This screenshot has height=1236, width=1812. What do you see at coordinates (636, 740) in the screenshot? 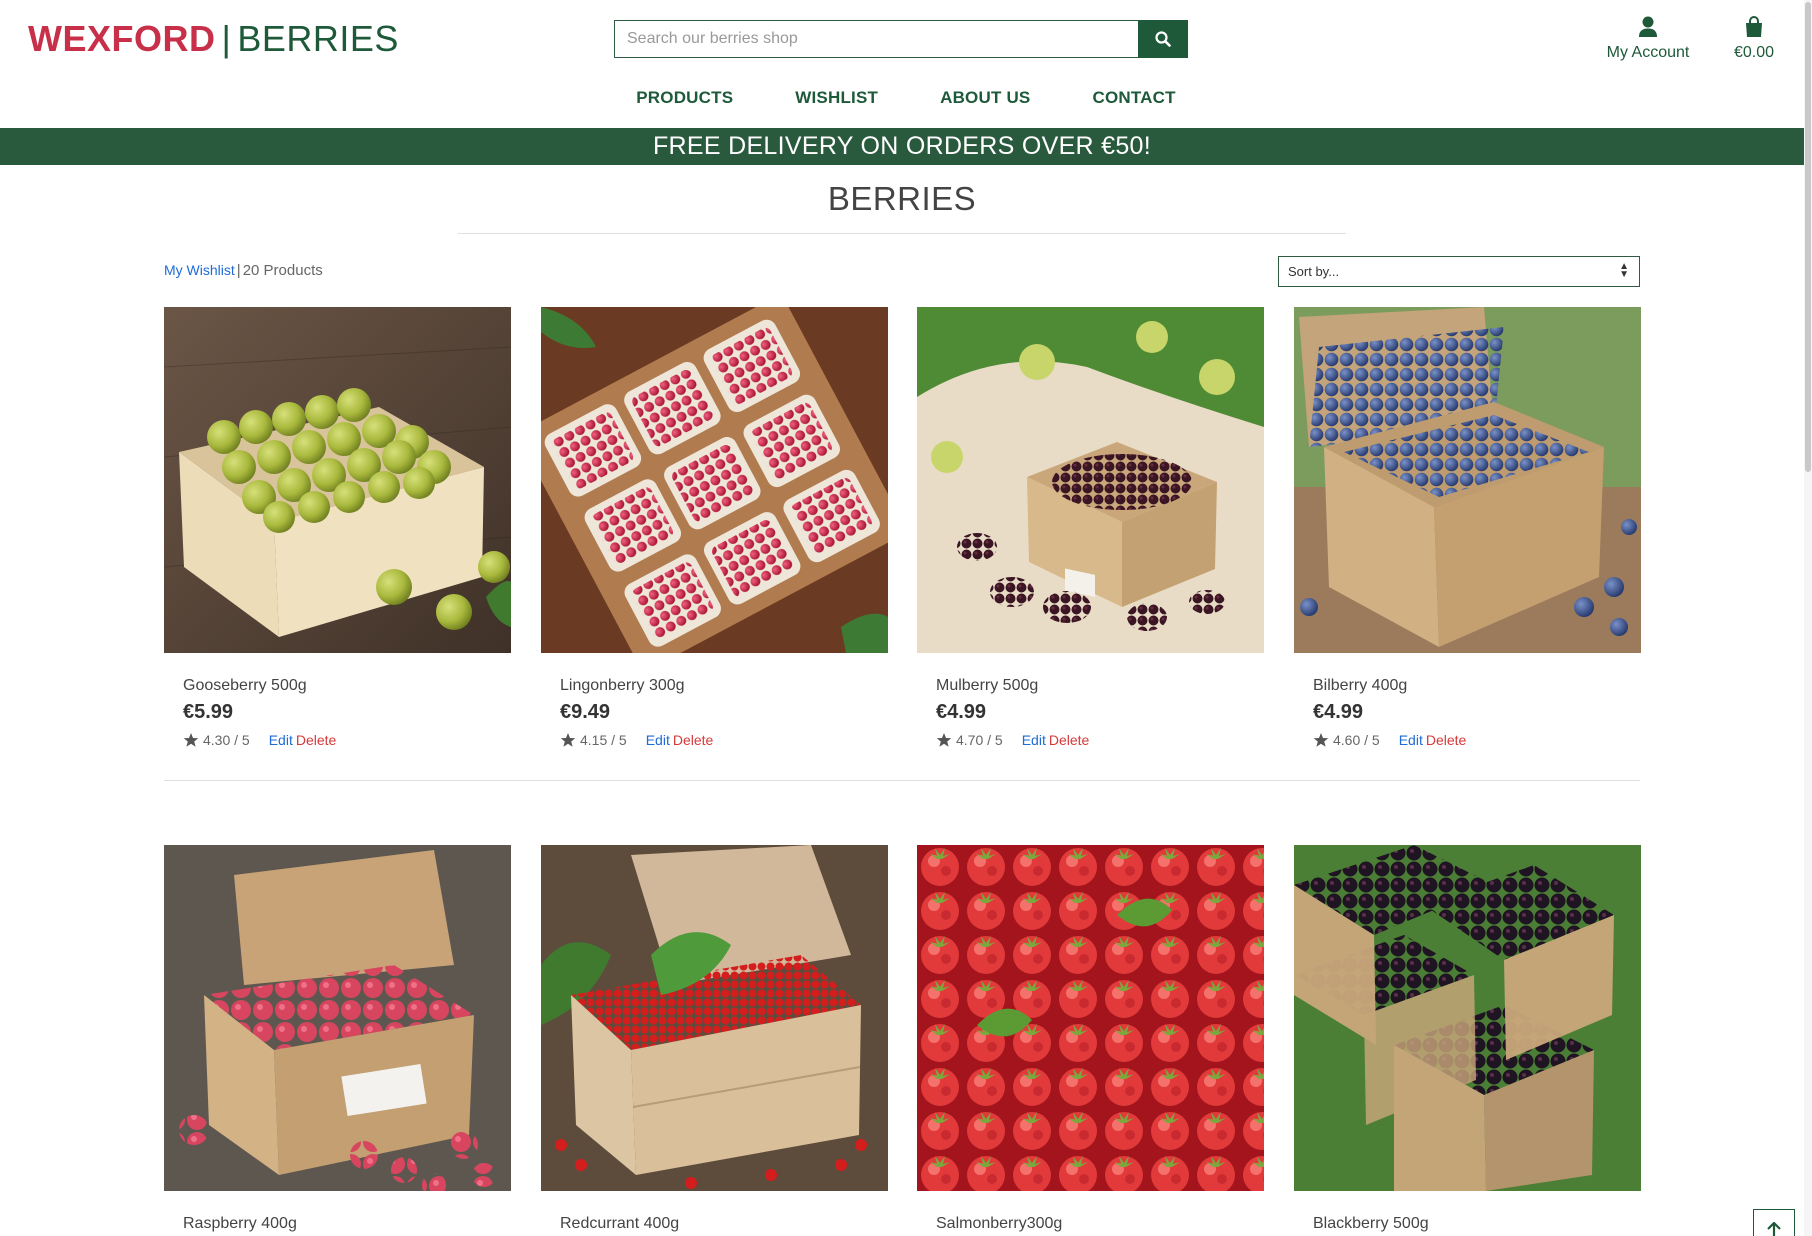
I see `product-actions: 4.15 / 5 Edit Delete` at bounding box center [636, 740].